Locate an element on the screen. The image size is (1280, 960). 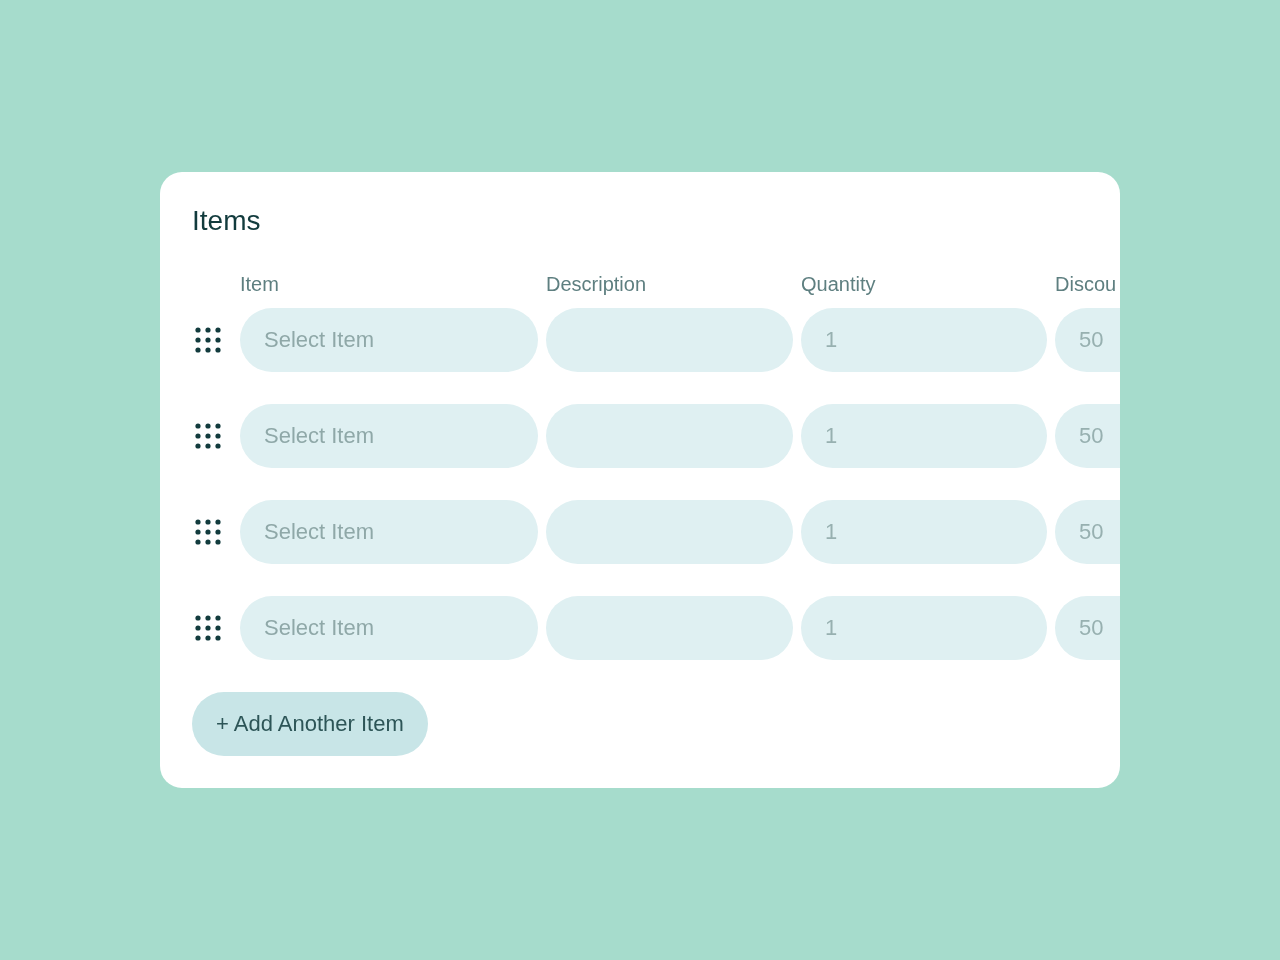
column-header: Discou is located at coordinates (1086, 284).